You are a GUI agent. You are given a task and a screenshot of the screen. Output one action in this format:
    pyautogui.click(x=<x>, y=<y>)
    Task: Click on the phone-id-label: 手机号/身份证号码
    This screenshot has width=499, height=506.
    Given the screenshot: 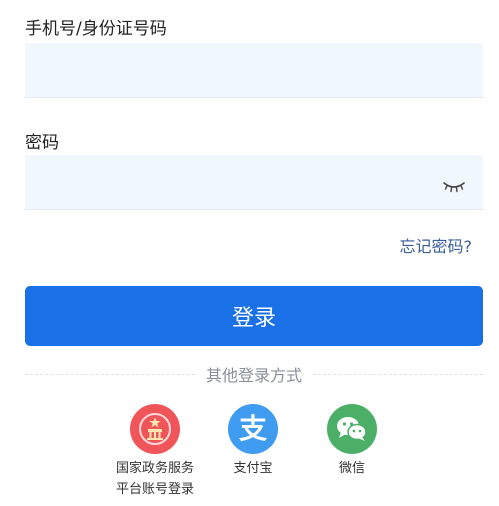 What is the action you would take?
    pyautogui.click(x=96, y=29)
    